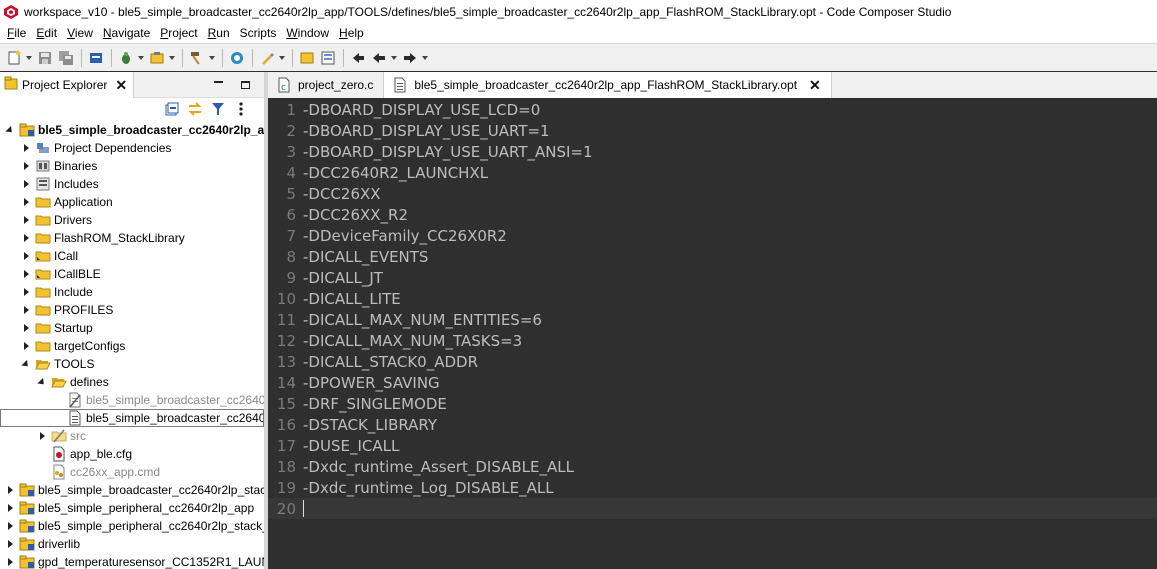 The image size is (1157, 569). Describe the element at coordinates (245, 84) in the screenshot. I see `maximize-icon` at that location.